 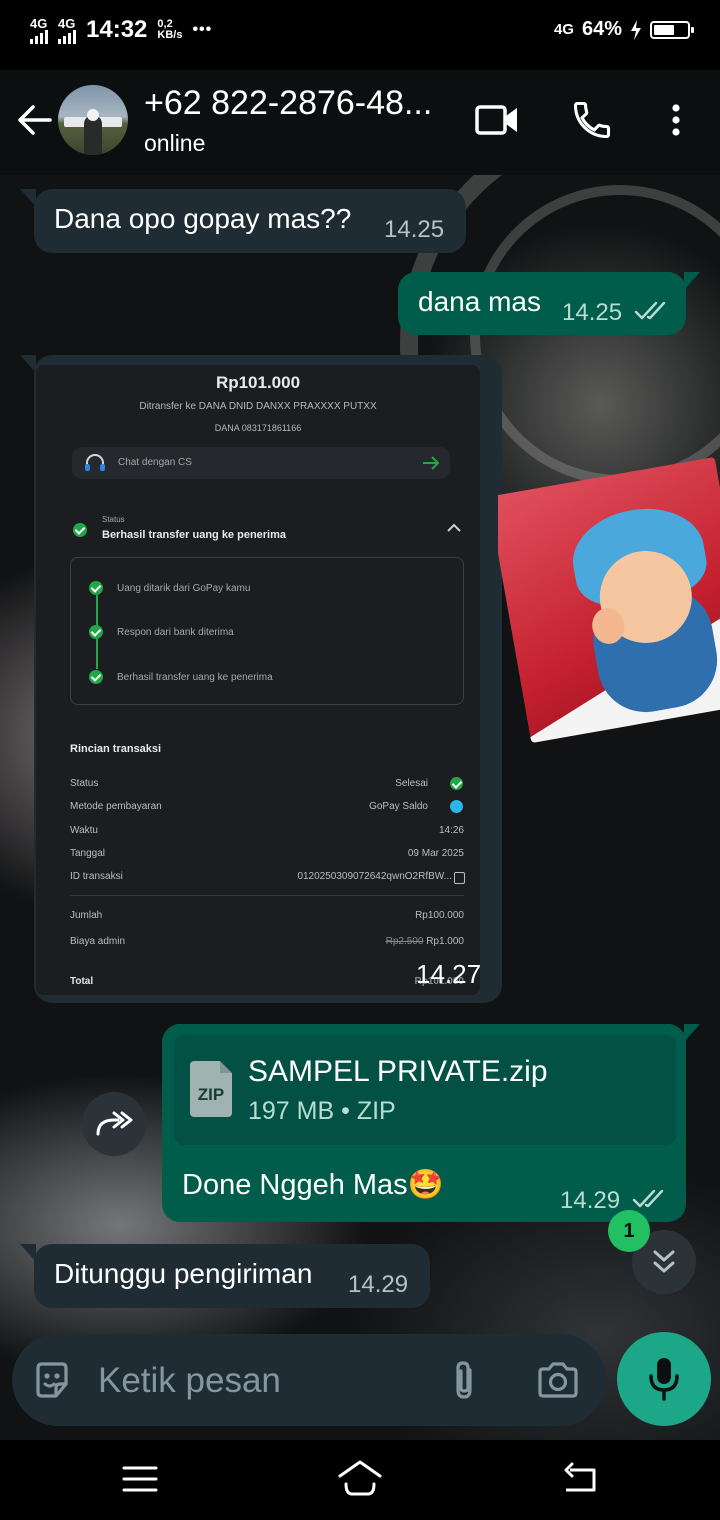 What do you see at coordinates (258, 382) in the screenshot?
I see `receipt-amount: Rp101.000` at bounding box center [258, 382].